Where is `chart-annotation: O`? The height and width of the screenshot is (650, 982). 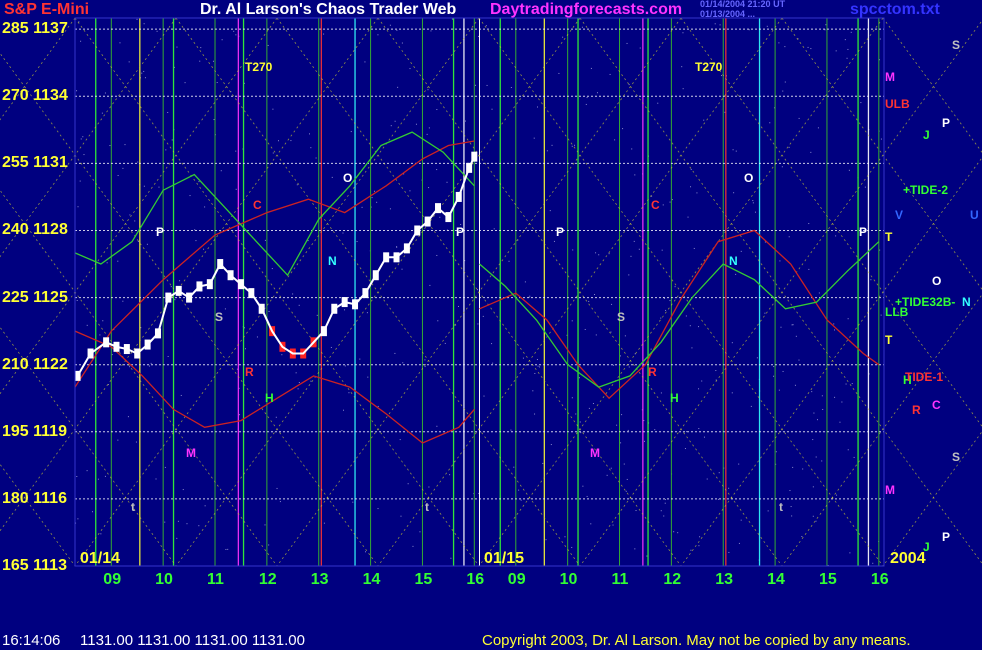
chart-annotation: O is located at coordinates (348, 178).